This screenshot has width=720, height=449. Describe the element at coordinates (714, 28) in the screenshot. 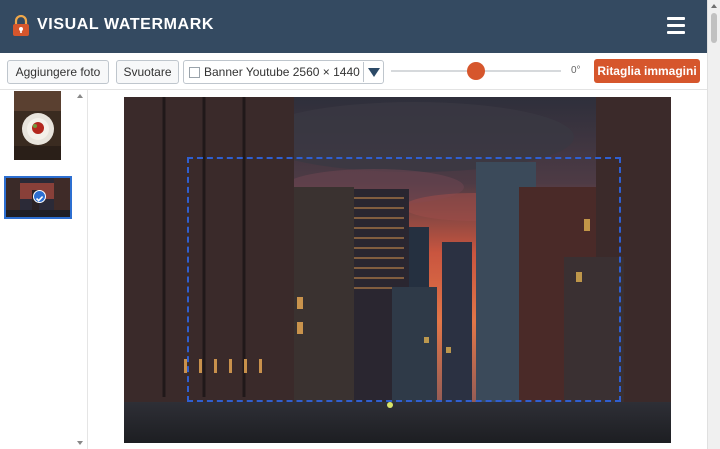

I see `scrollbar-thumb` at that location.